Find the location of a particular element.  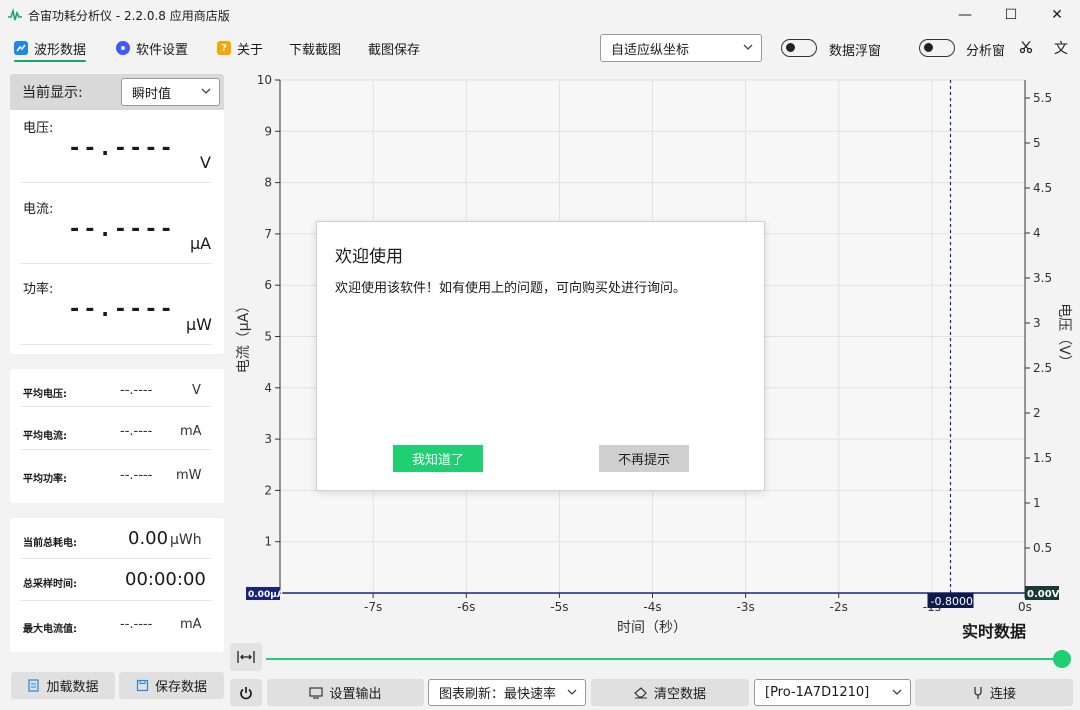

tab-waveform-label: 波形数据 is located at coordinates (60, 50).